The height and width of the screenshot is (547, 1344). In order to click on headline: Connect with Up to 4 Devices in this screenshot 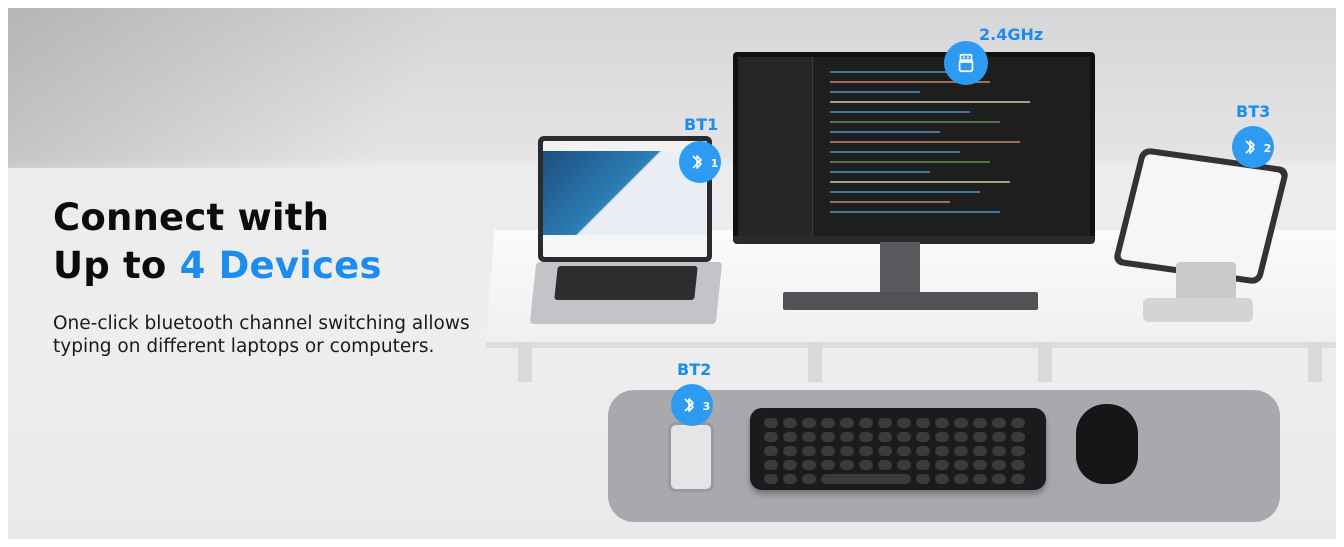, I will do `click(288, 242)`.